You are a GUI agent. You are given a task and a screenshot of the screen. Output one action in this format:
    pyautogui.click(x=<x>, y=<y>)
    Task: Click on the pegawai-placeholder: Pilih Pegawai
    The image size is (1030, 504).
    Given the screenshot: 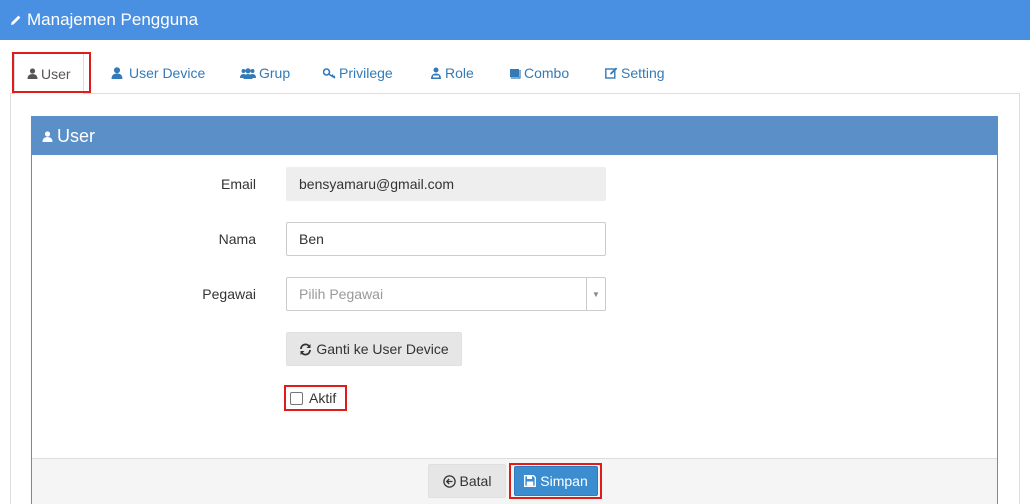 What is the action you would take?
    pyautogui.click(x=341, y=294)
    